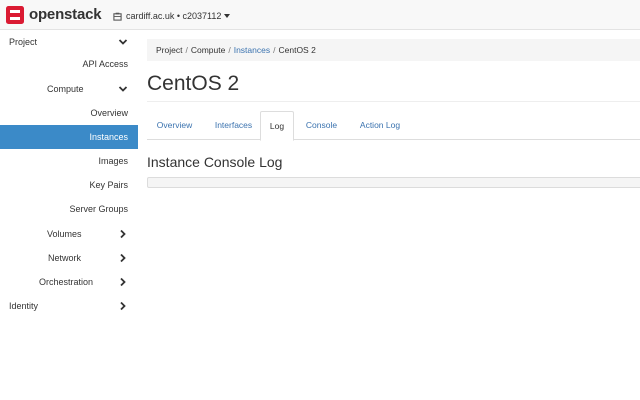 Image resolution: width=640 pixels, height=400 pixels. Describe the element at coordinates (393, 182) in the screenshot. I see `console-log-output` at that location.